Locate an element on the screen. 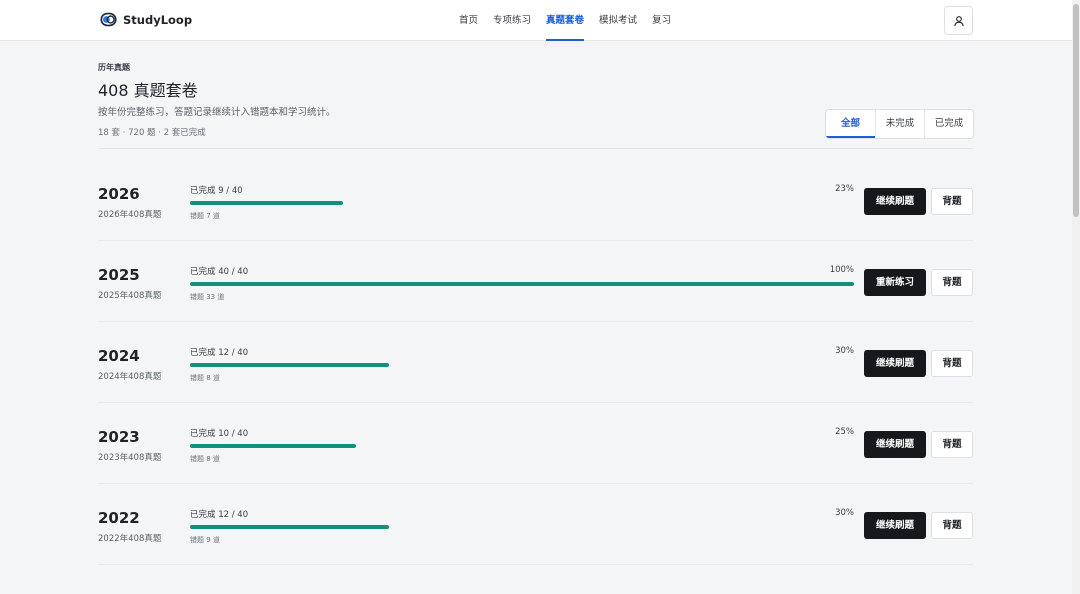 This screenshot has width=1080, height=594. exam-year: 2026 is located at coordinates (119, 194).